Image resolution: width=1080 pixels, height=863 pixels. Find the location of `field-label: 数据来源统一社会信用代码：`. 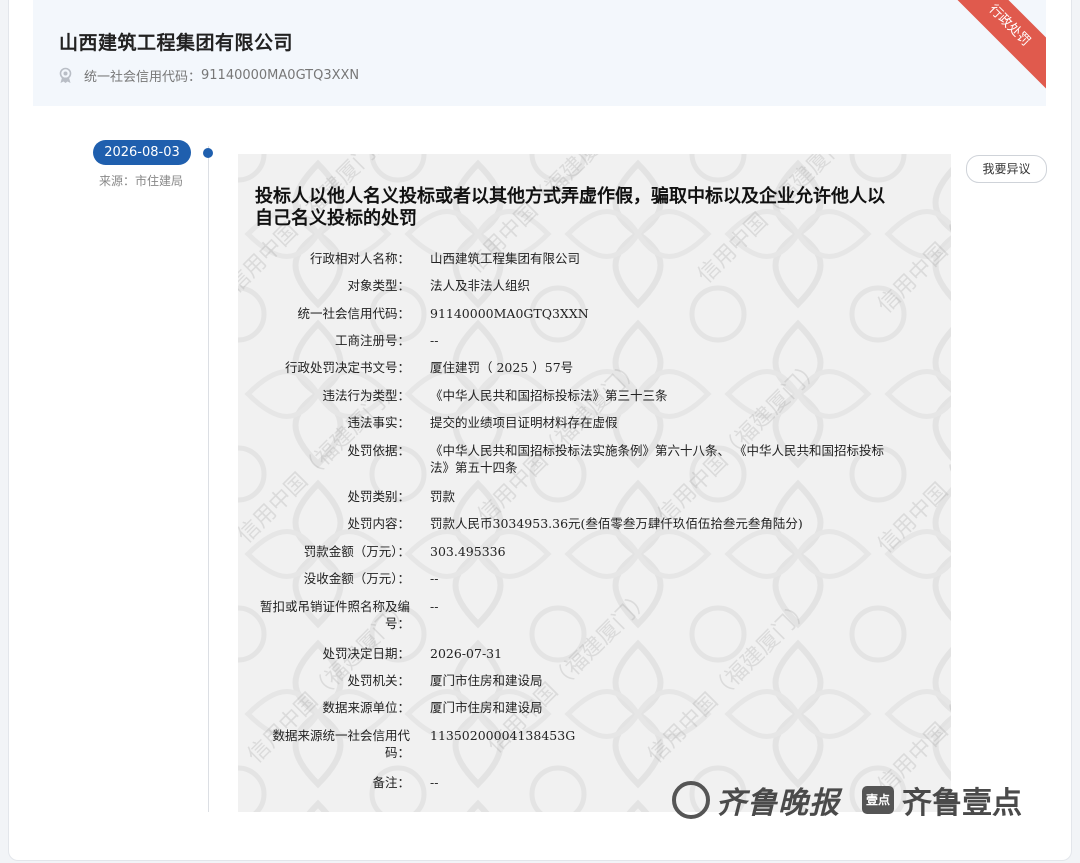

field-label: 数据来源统一社会信用代码： is located at coordinates (341, 744).